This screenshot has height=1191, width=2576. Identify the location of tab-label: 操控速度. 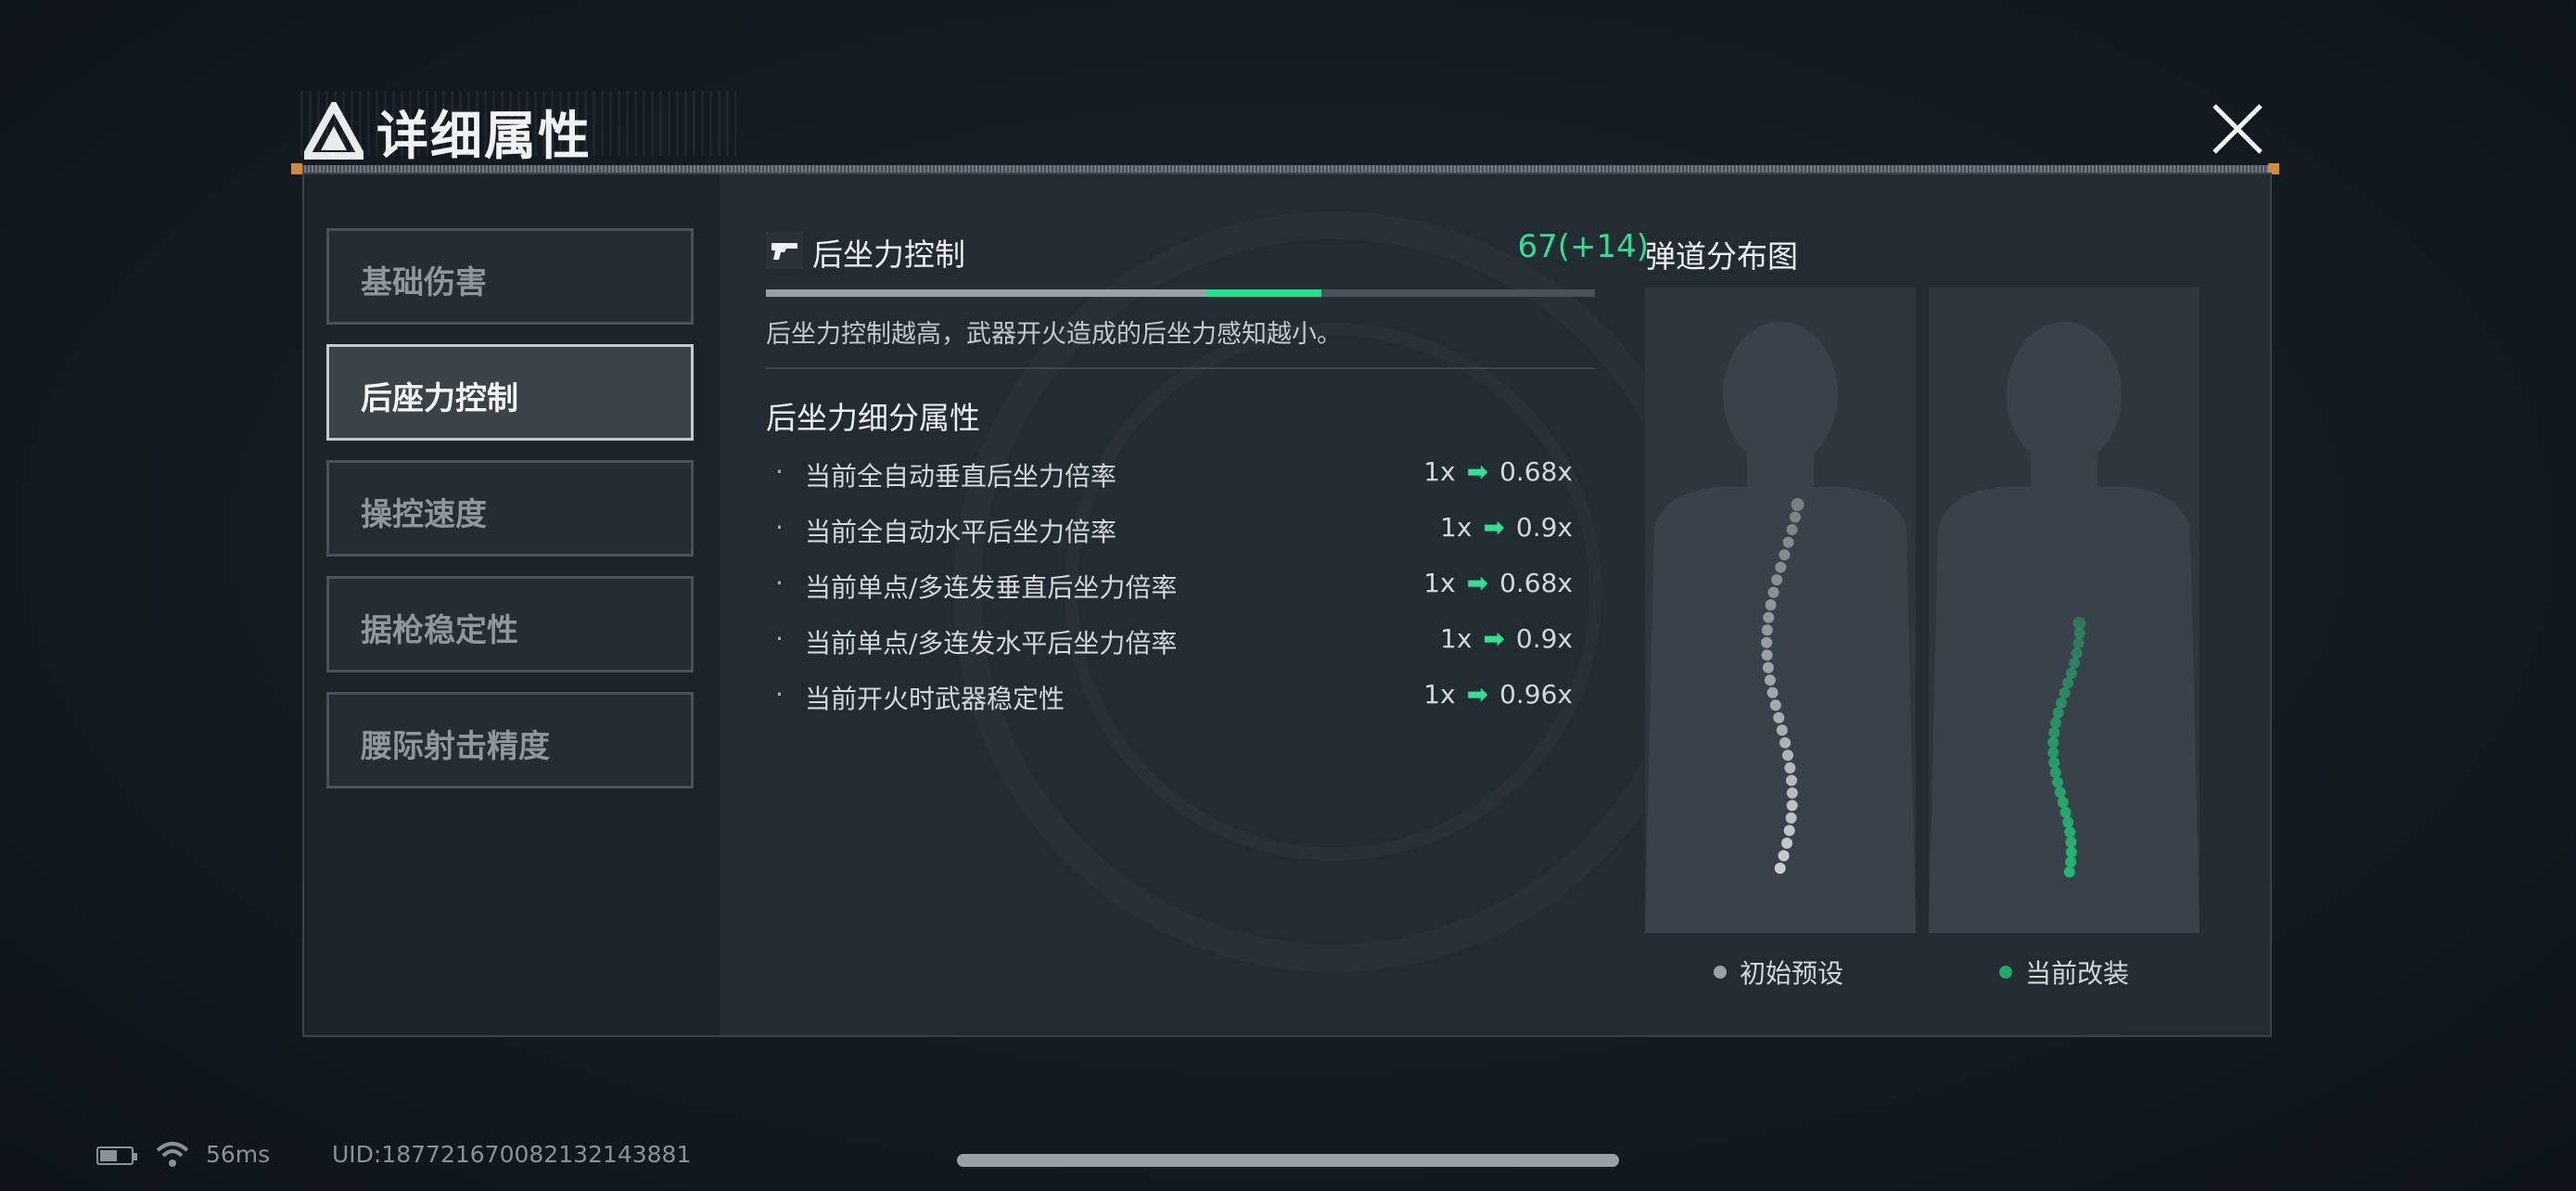
(424, 514).